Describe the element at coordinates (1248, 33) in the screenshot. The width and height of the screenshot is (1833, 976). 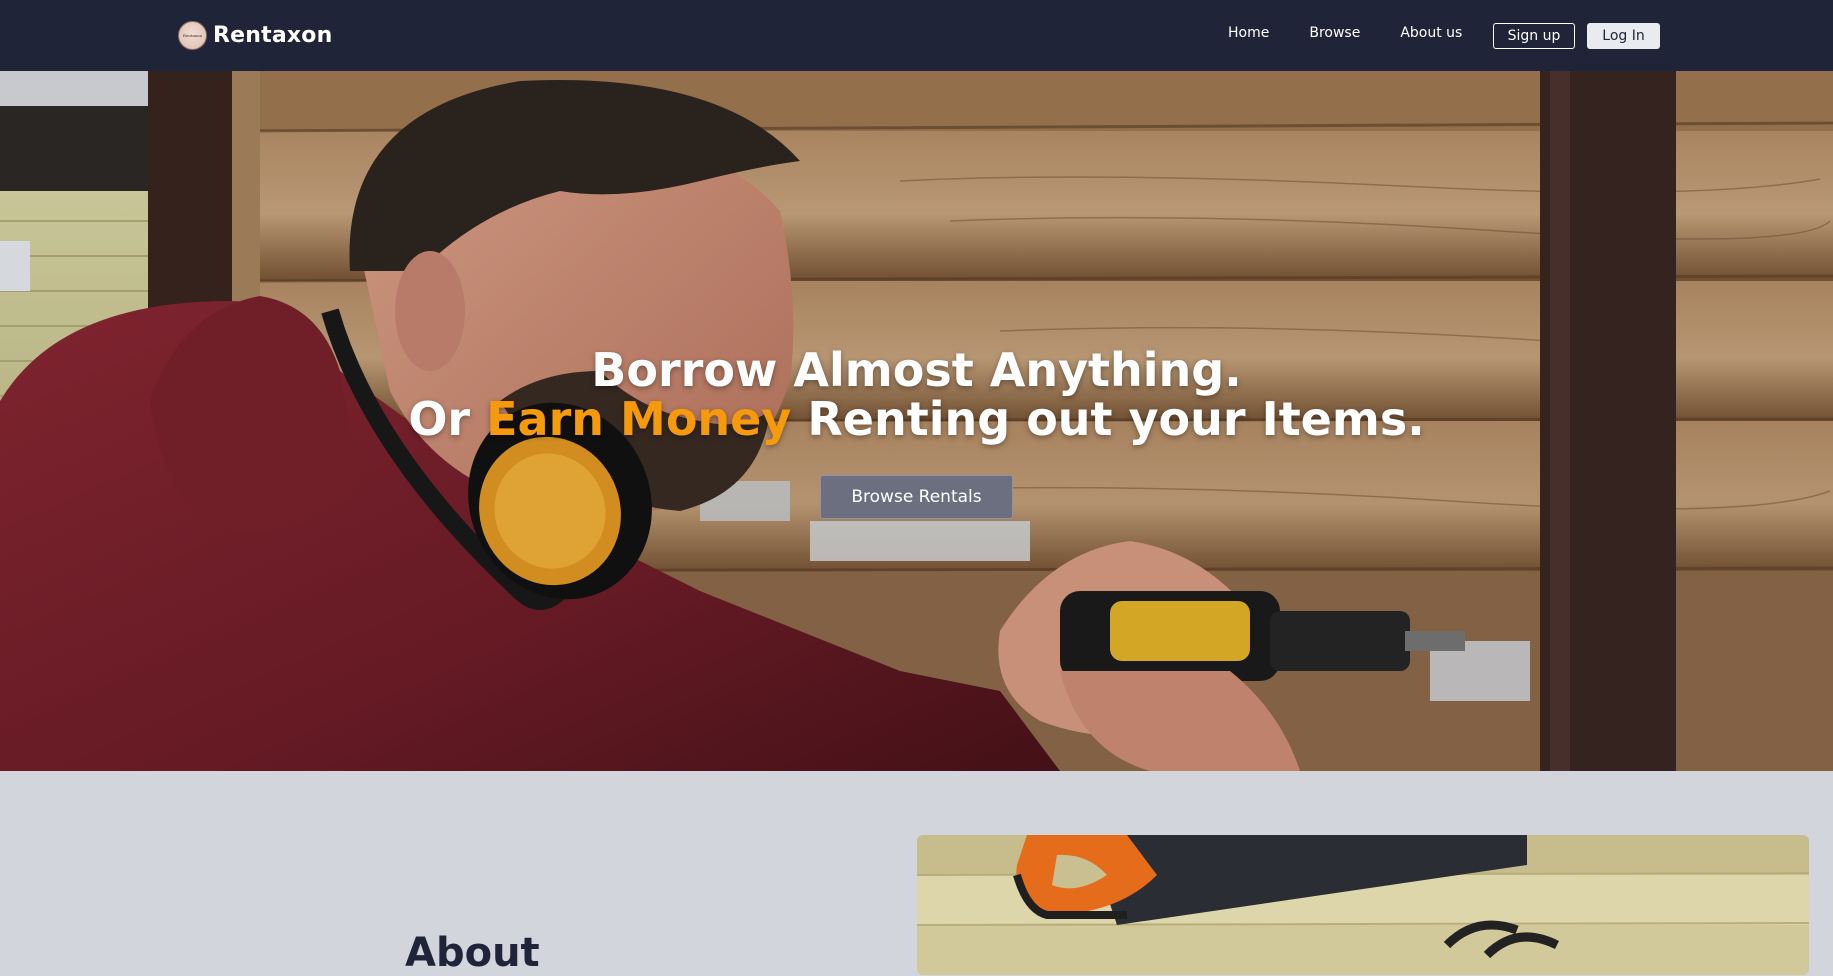
I see `nav-link-home: Home` at that location.